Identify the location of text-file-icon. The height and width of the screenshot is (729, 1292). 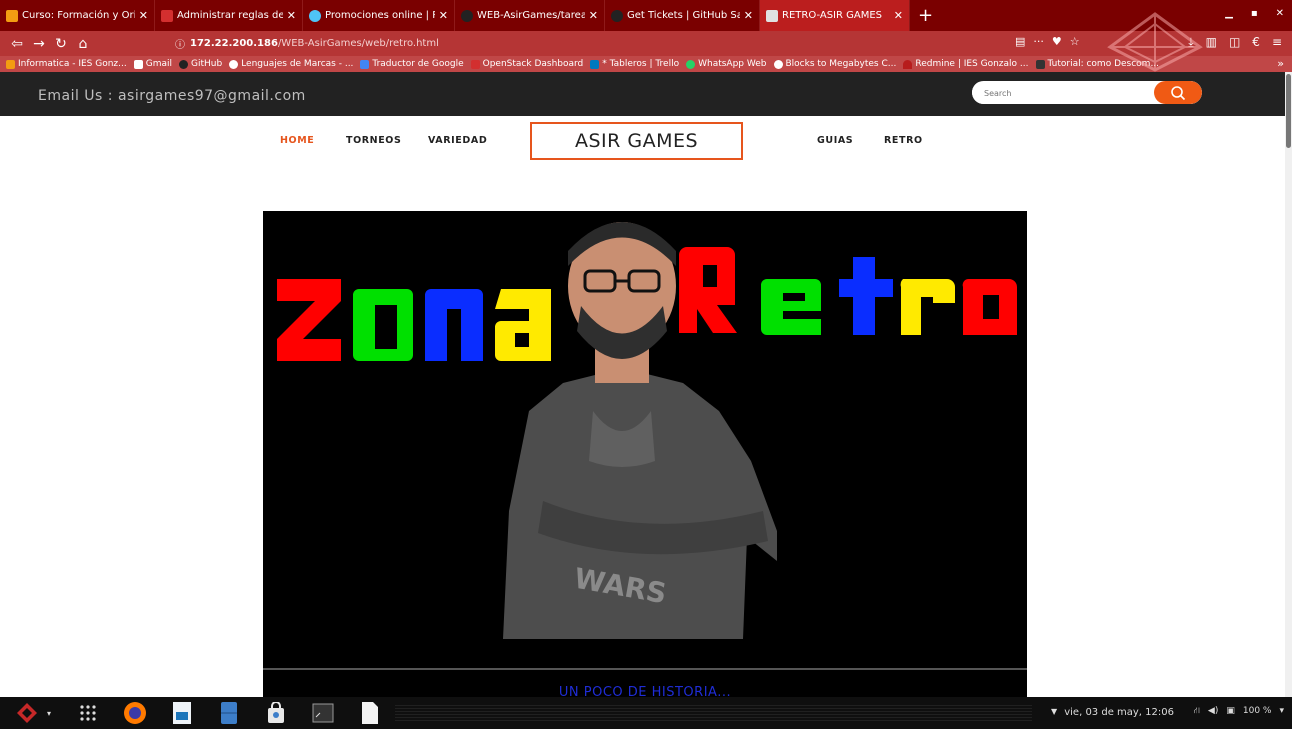
(370, 713).